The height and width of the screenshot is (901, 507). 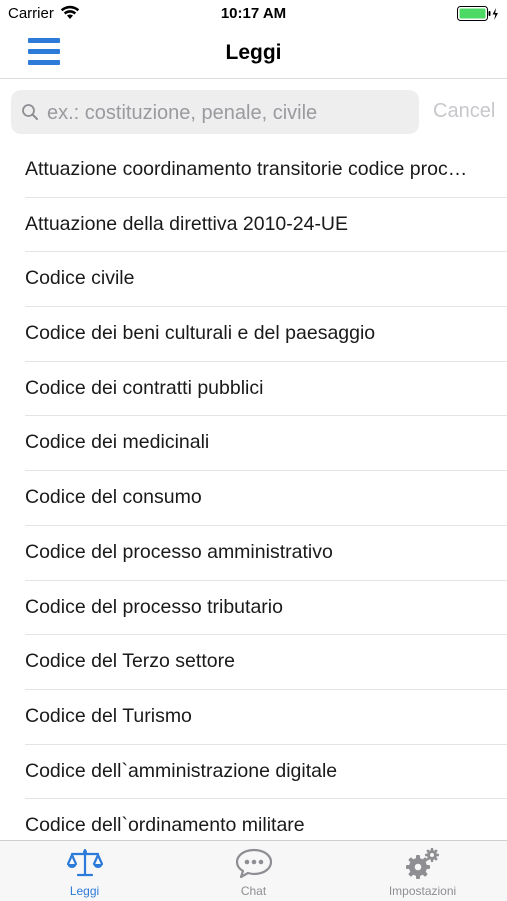 What do you see at coordinates (266, 389) in the screenshot?
I see `list-item: Codice dei contratti pubblici` at bounding box center [266, 389].